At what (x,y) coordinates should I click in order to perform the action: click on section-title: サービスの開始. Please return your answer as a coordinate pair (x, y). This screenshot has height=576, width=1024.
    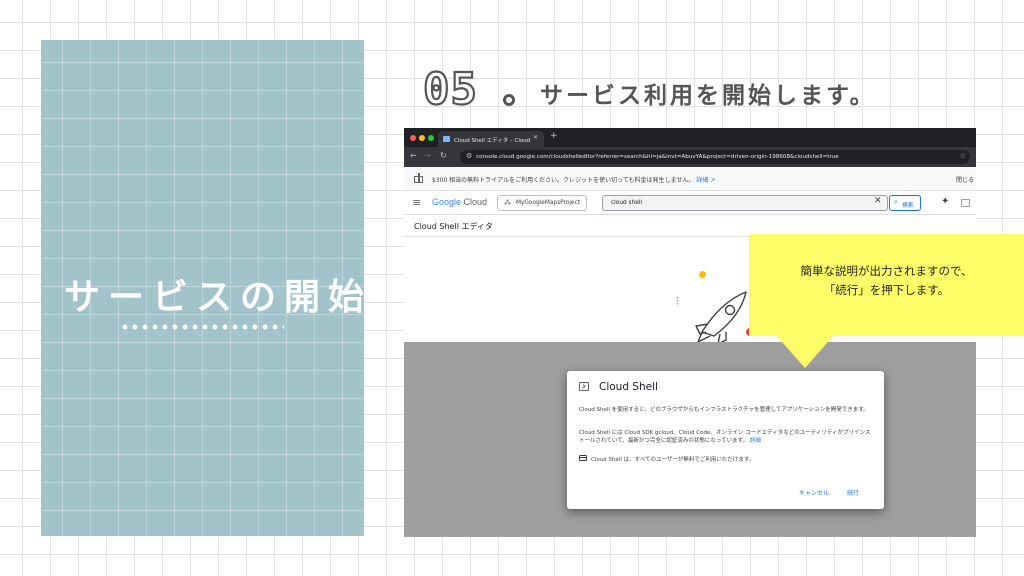
    Looking at the image, I should click on (218, 297).